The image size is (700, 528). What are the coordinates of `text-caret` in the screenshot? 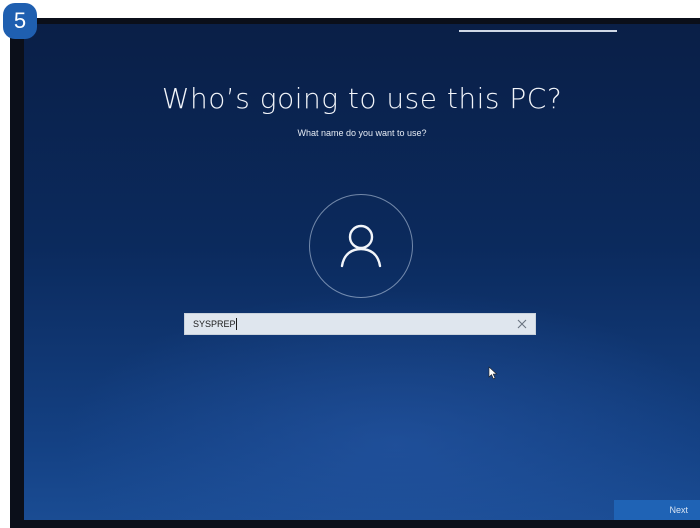 It's located at (236, 324).